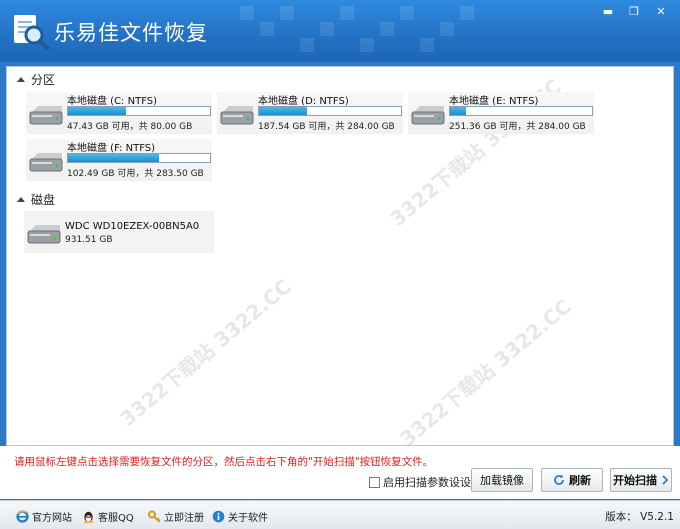  I want to click on key-icon, so click(154, 516).